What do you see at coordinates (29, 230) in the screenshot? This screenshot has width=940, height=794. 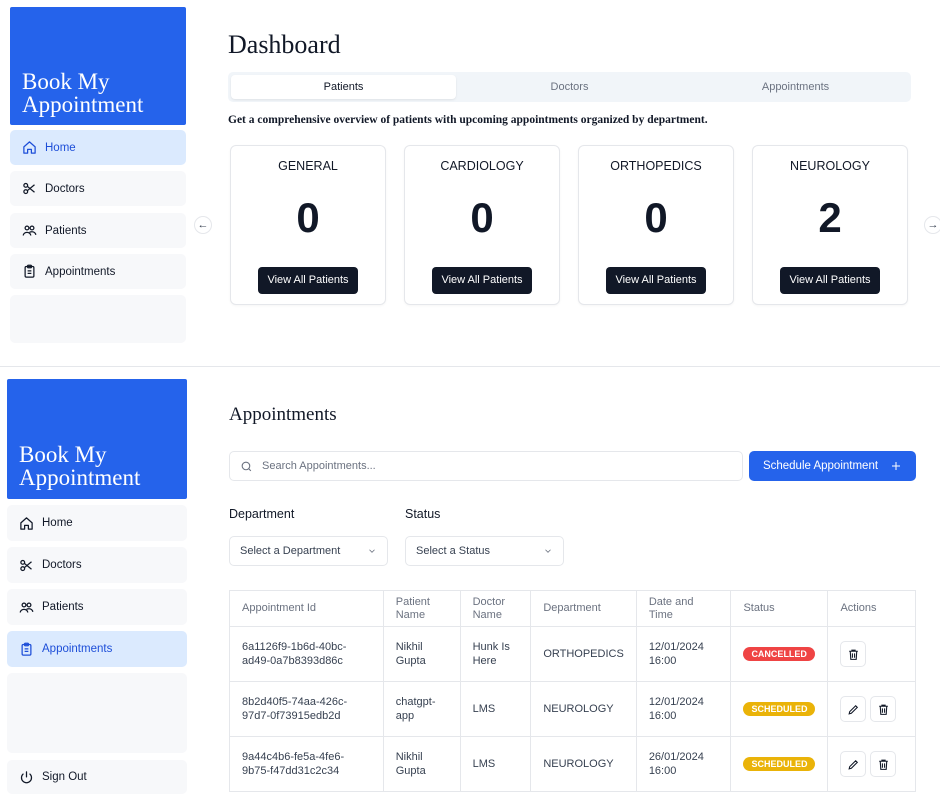 I see `users-icon` at bounding box center [29, 230].